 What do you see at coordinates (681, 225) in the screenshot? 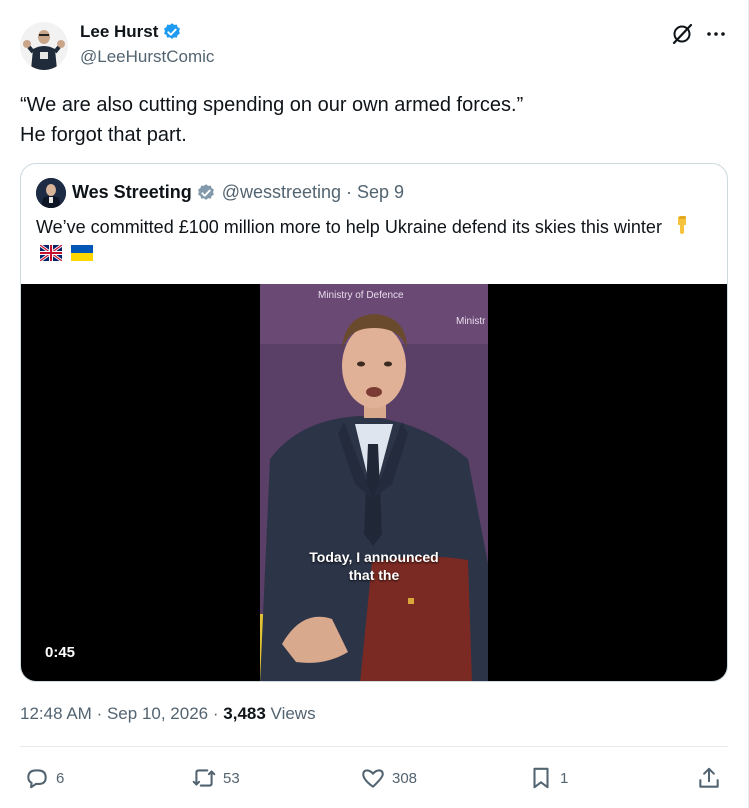
I see `pointing-down-icon` at bounding box center [681, 225].